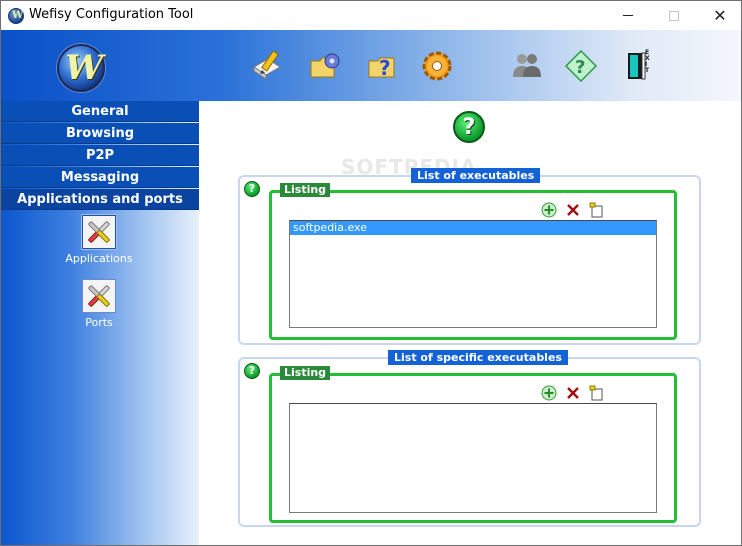  I want to click on exit-label: EXIT, so click(647, 61).